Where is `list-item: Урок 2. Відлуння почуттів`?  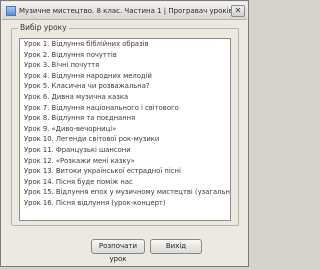
list-item: Урок 2. Відлуння почуттів is located at coordinates (125, 55).